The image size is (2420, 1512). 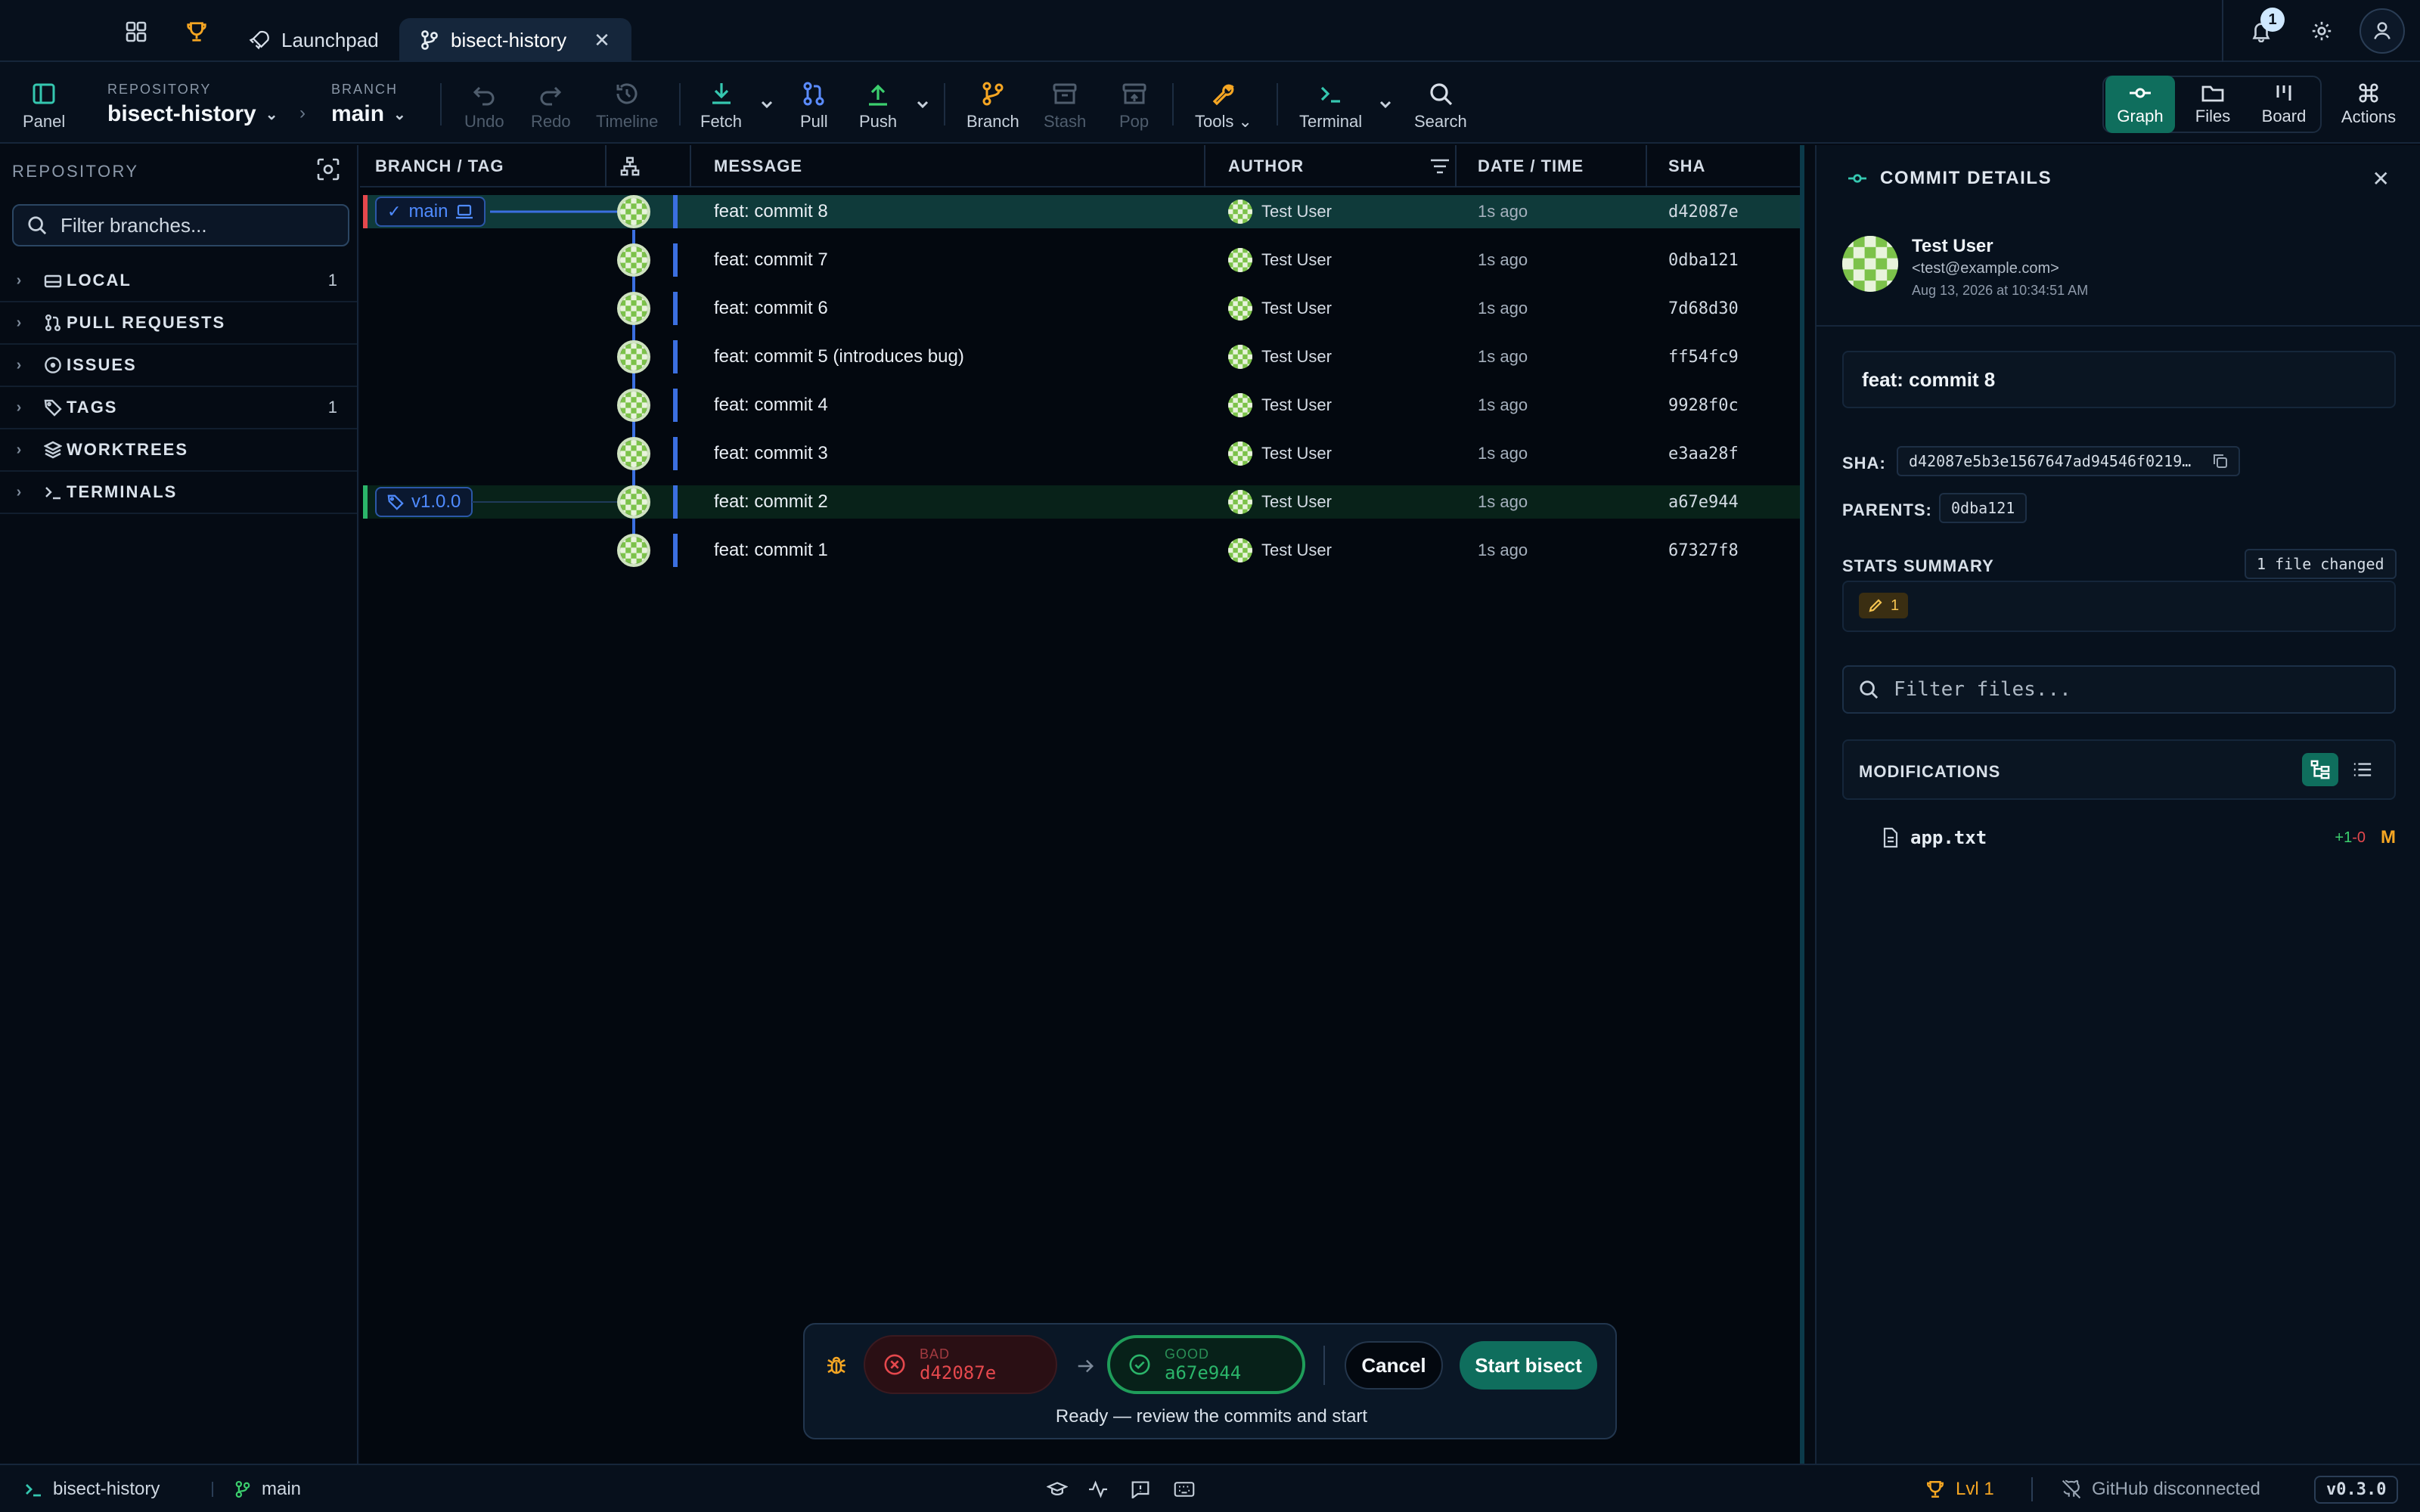 I want to click on sidebar-item-pull-requests: › PULL REQUESTS, so click(x=178, y=323).